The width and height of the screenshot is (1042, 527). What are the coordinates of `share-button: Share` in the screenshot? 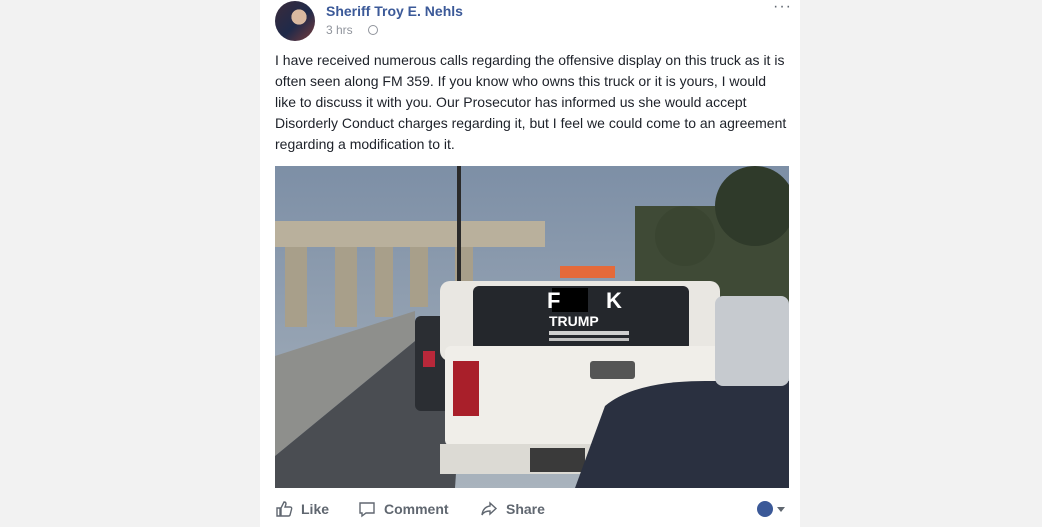 It's located at (512, 509).